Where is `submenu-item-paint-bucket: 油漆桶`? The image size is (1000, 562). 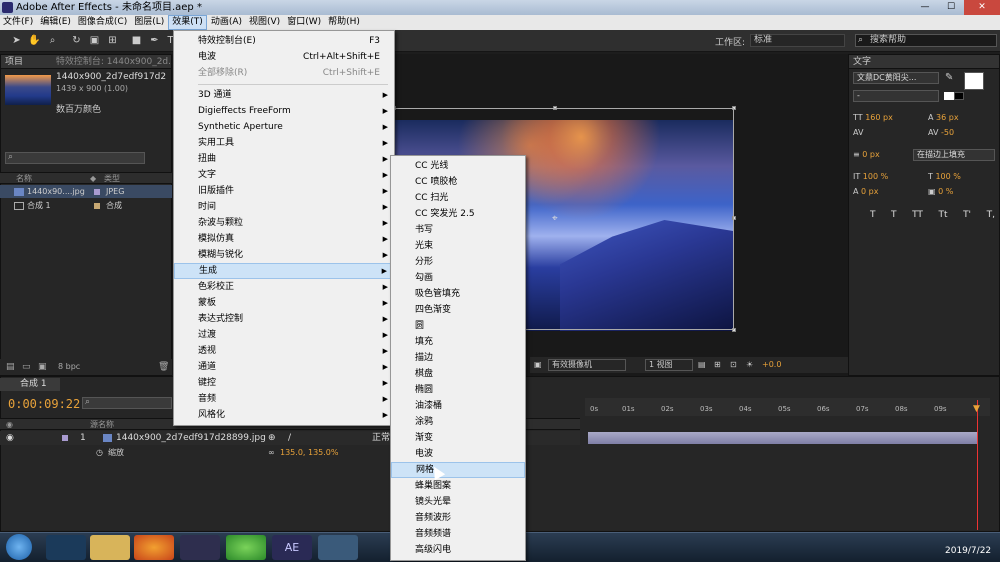
submenu-item-paint-bucket: 油漆桶 is located at coordinates (458, 406).